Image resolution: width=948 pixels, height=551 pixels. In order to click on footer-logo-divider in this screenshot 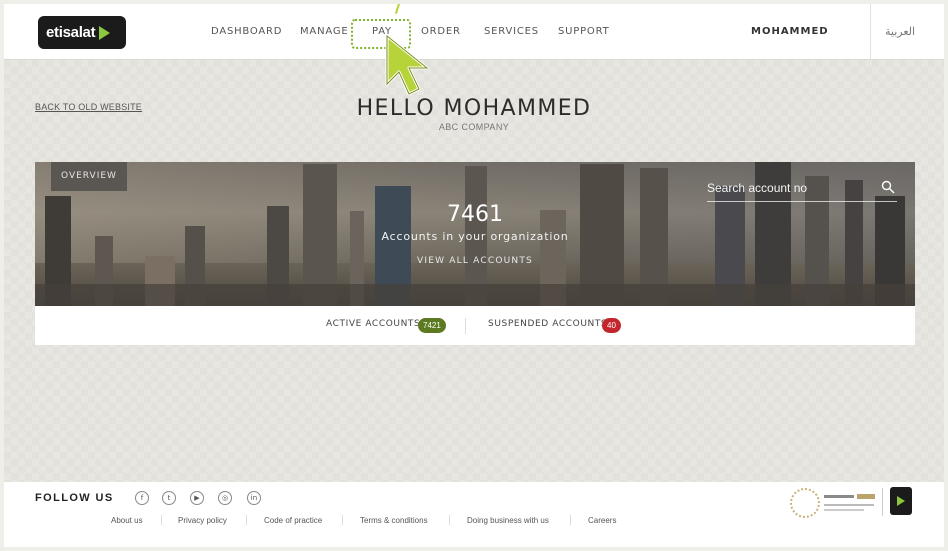, I will do `click(882, 502)`.